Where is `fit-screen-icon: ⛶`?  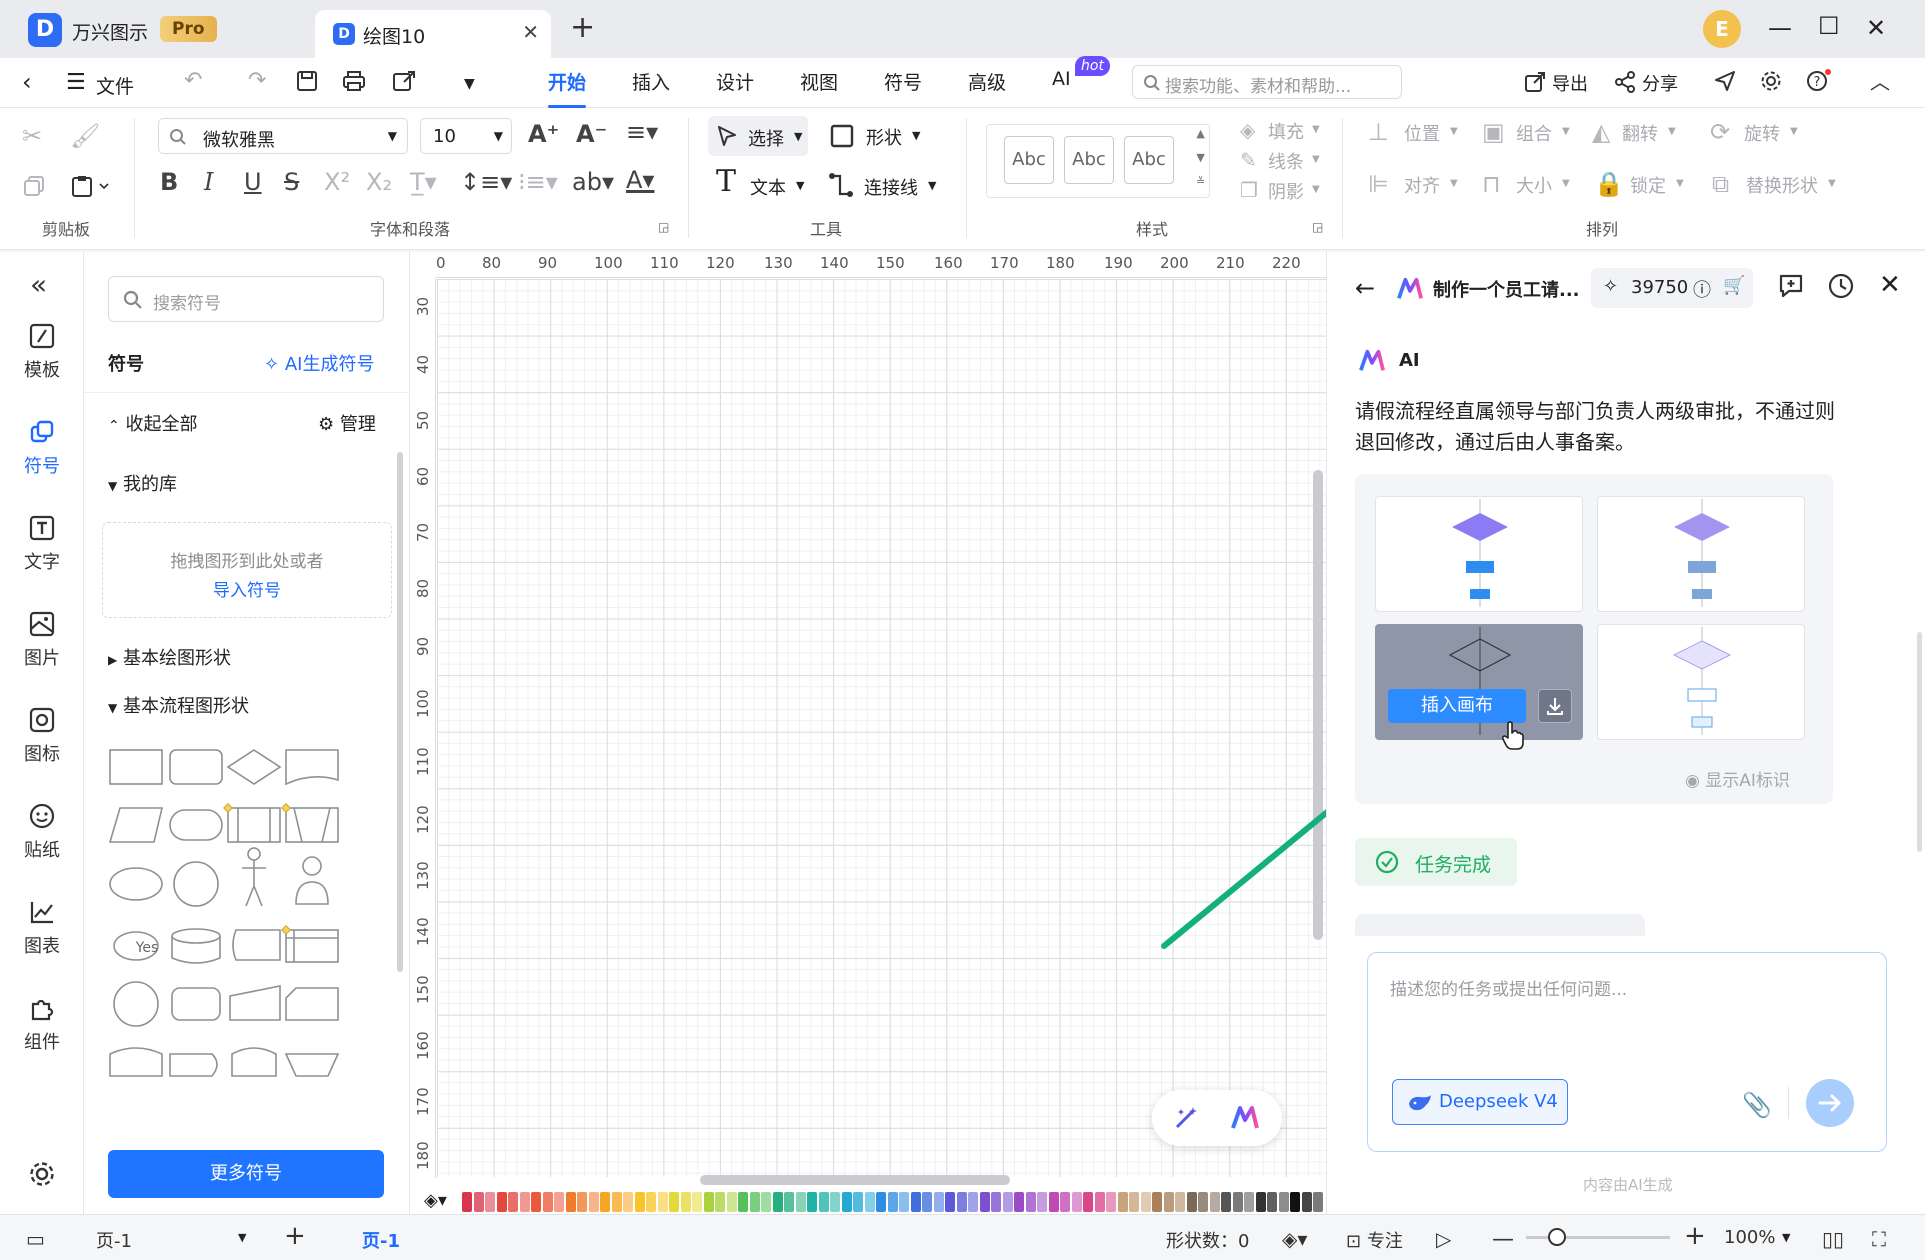 fit-screen-icon: ⛶ is located at coordinates (1879, 1239).